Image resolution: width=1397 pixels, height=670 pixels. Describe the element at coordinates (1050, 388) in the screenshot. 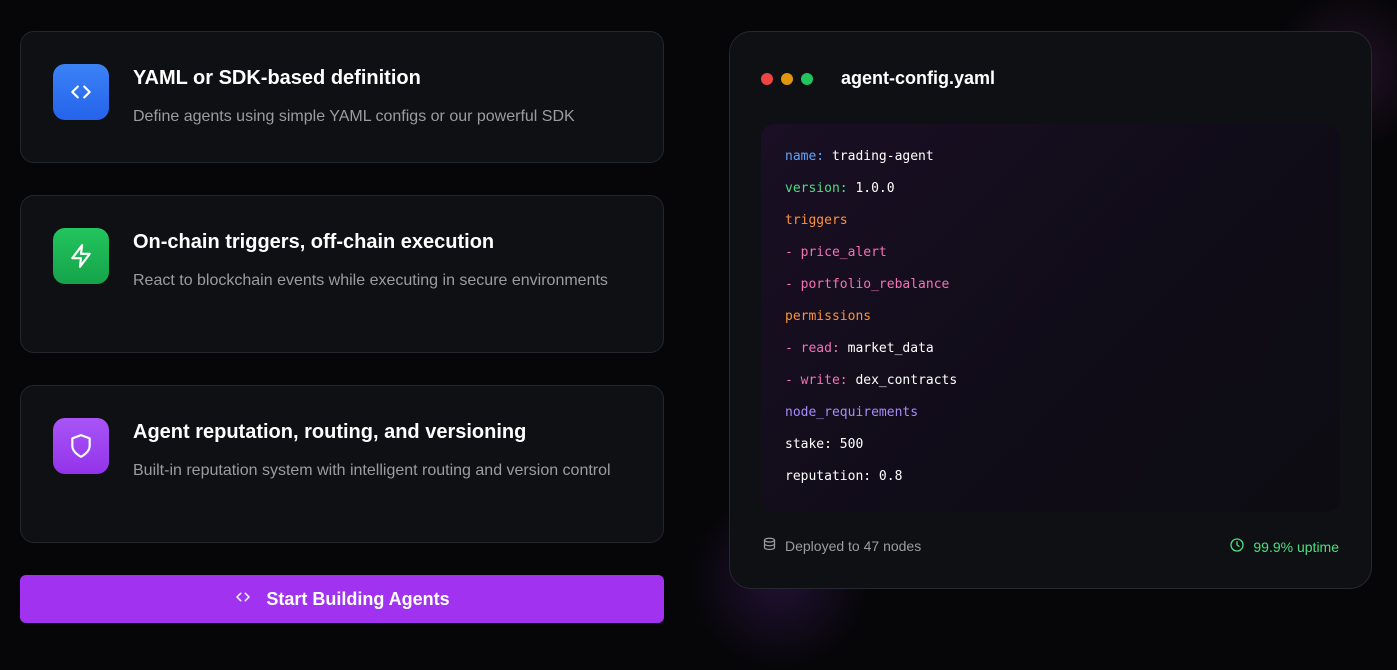

I see `code-line: - write: dex_contracts` at that location.